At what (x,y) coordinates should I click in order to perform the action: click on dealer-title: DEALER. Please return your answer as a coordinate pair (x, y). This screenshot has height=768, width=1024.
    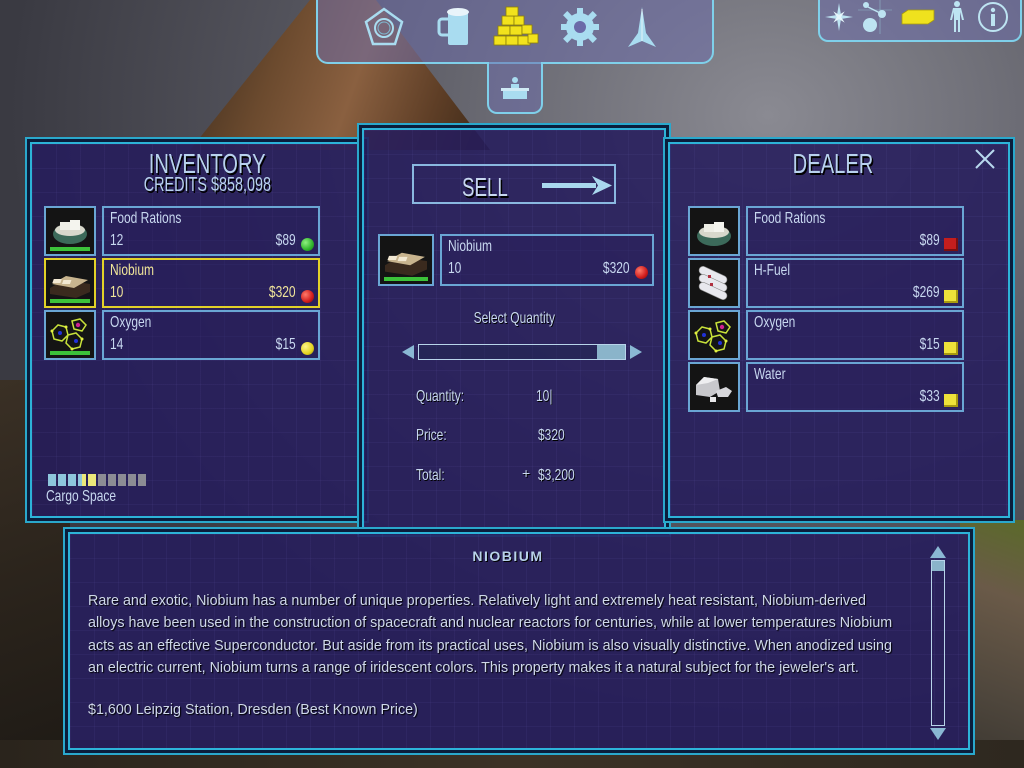
    Looking at the image, I should click on (833, 163).